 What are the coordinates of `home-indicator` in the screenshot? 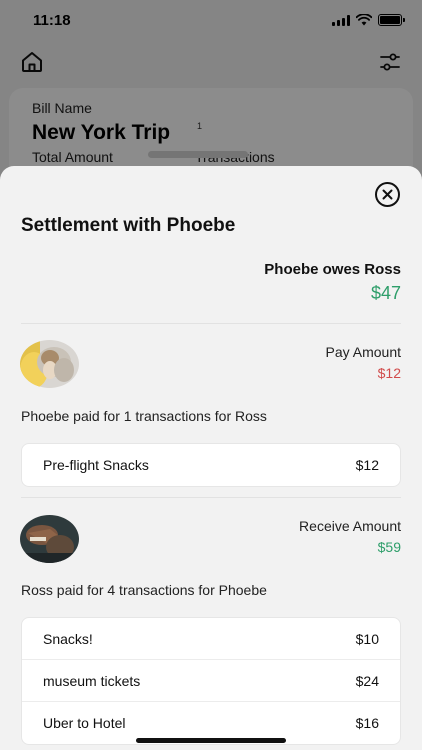 It's located at (211, 740).